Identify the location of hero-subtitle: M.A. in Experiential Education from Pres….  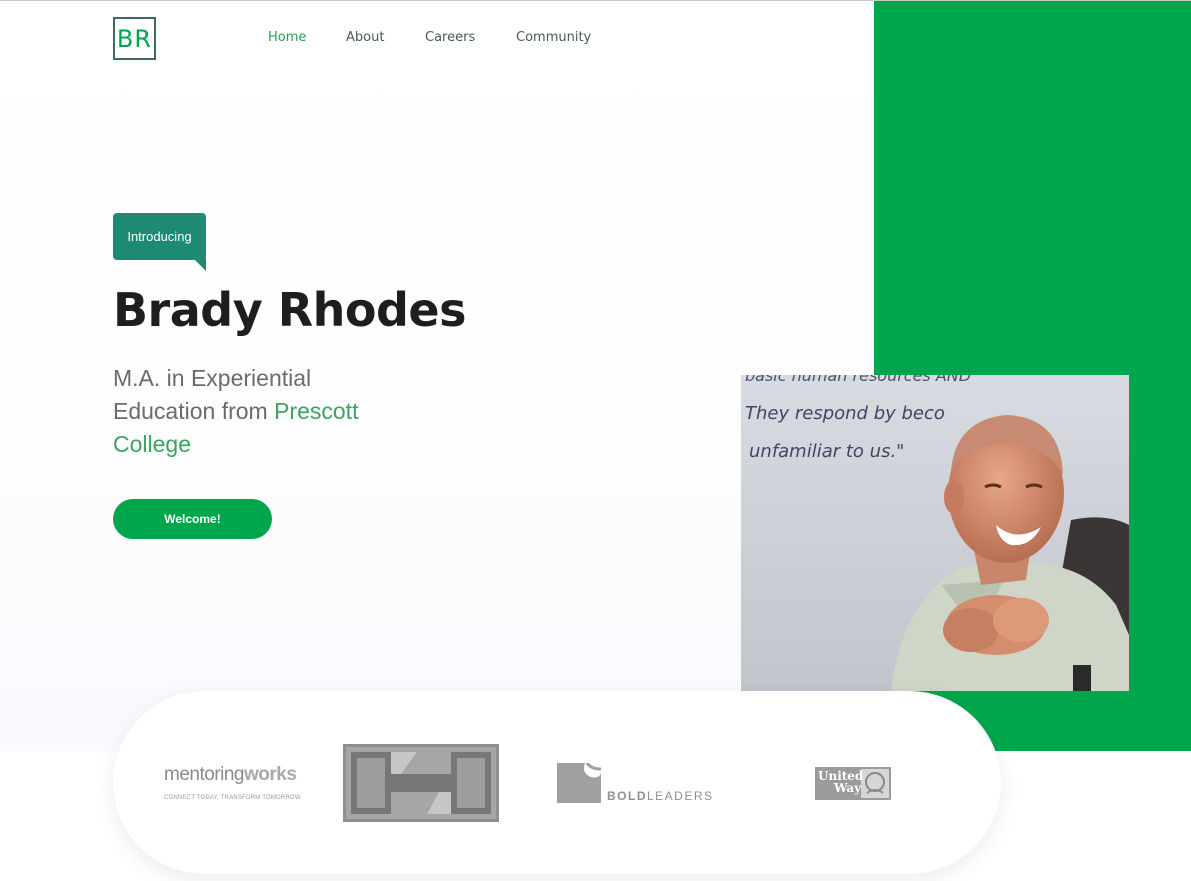
(263, 411).